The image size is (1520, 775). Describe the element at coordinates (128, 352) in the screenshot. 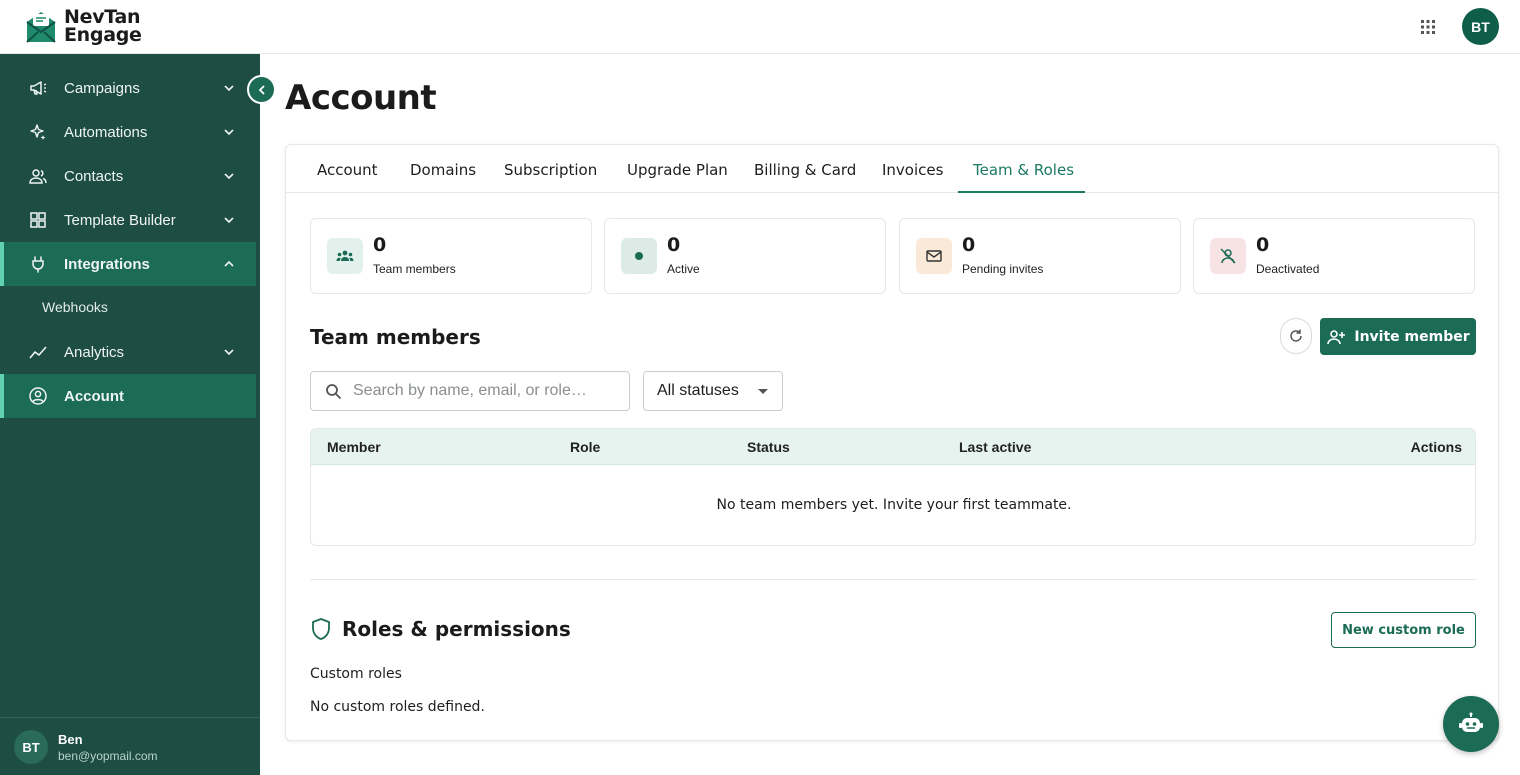

I see `sidebar-item-analytics: Analytics` at that location.